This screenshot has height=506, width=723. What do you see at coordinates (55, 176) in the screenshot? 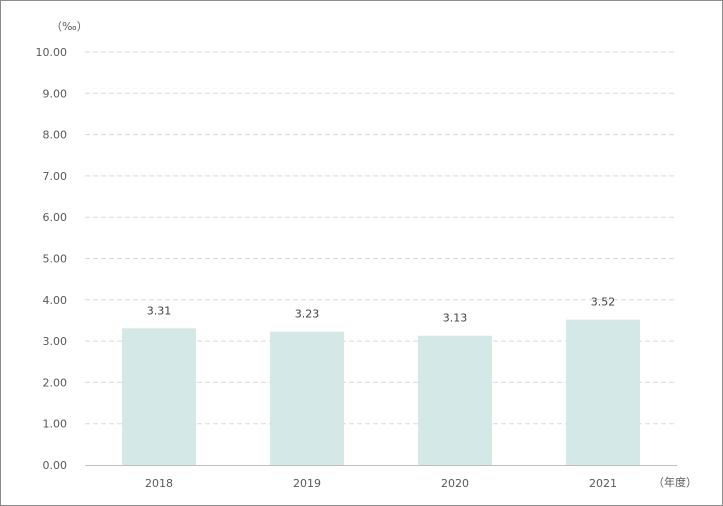
I see `y-tick-label: 7.00` at bounding box center [55, 176].